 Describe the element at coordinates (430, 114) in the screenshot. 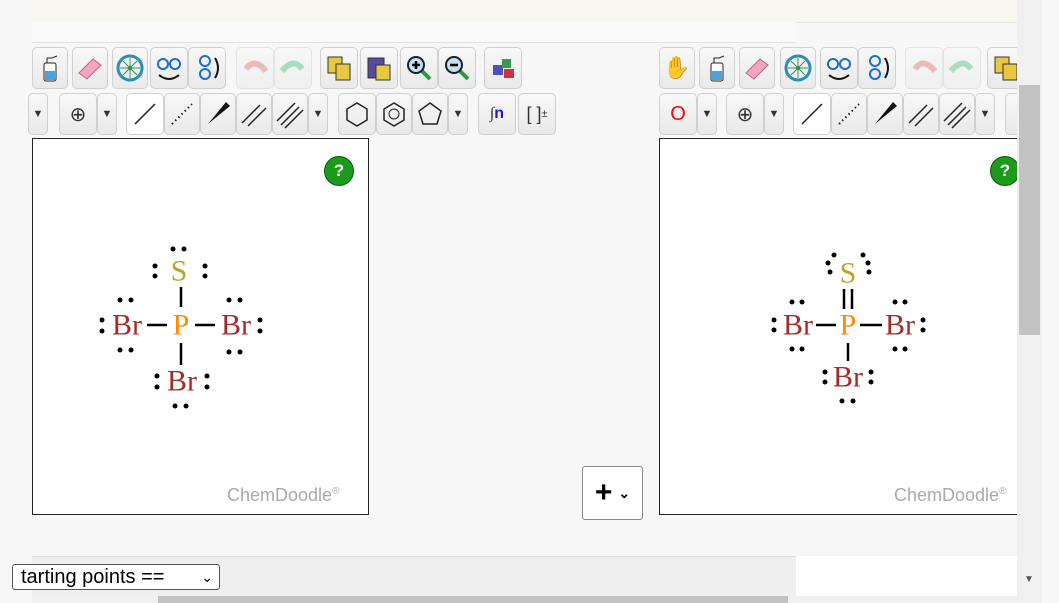

I see `cyclopentane-icon` at that location.